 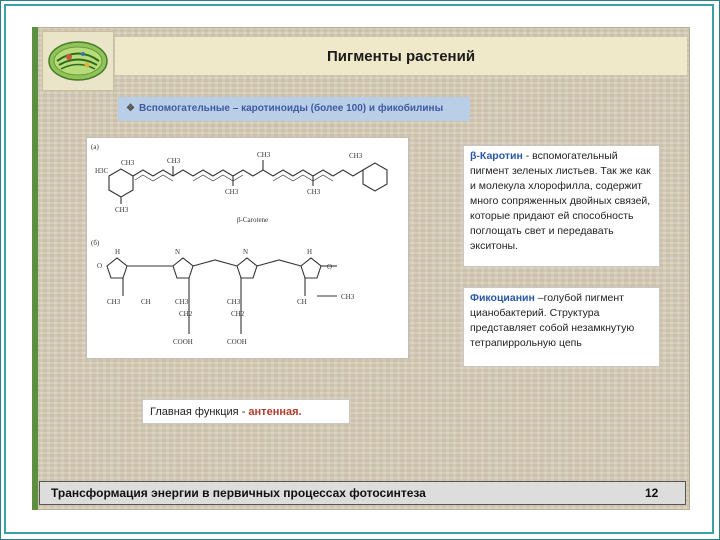 I want to click on beta-carotene-structure, so click(x=248, y=182).